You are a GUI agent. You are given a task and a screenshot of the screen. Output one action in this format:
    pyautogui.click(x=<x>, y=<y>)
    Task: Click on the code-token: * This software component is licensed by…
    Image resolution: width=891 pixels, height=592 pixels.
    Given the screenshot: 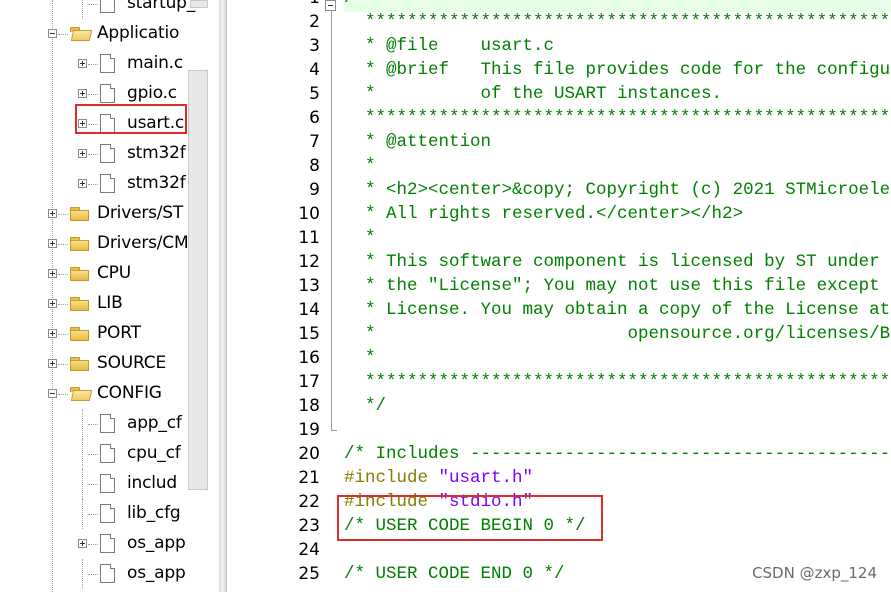 What is the action you would take?
    pyautogui.click(x=628, y=262)
    